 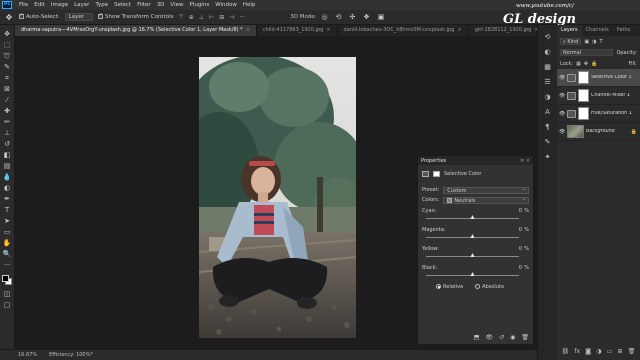 I want to click on blend-mode-dropdown: Normal, so click(x=587, y=52).